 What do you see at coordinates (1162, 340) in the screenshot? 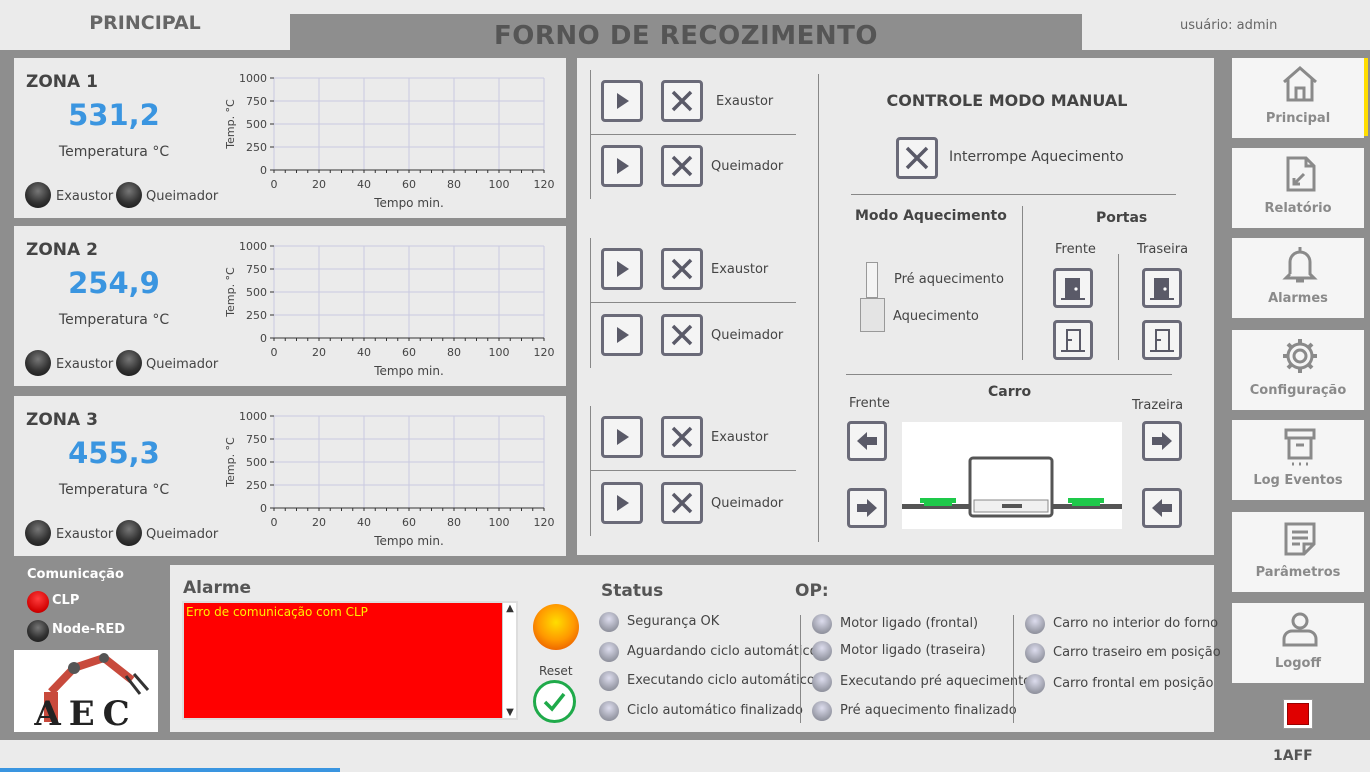
I see `rear-door-close-button` at bounding box center [1162, 340].